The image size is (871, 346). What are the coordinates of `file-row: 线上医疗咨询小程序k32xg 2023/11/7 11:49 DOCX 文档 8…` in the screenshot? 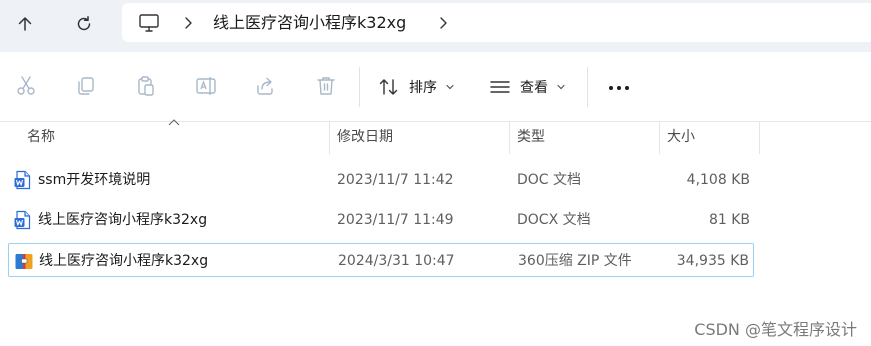 It's located at (381, 220).